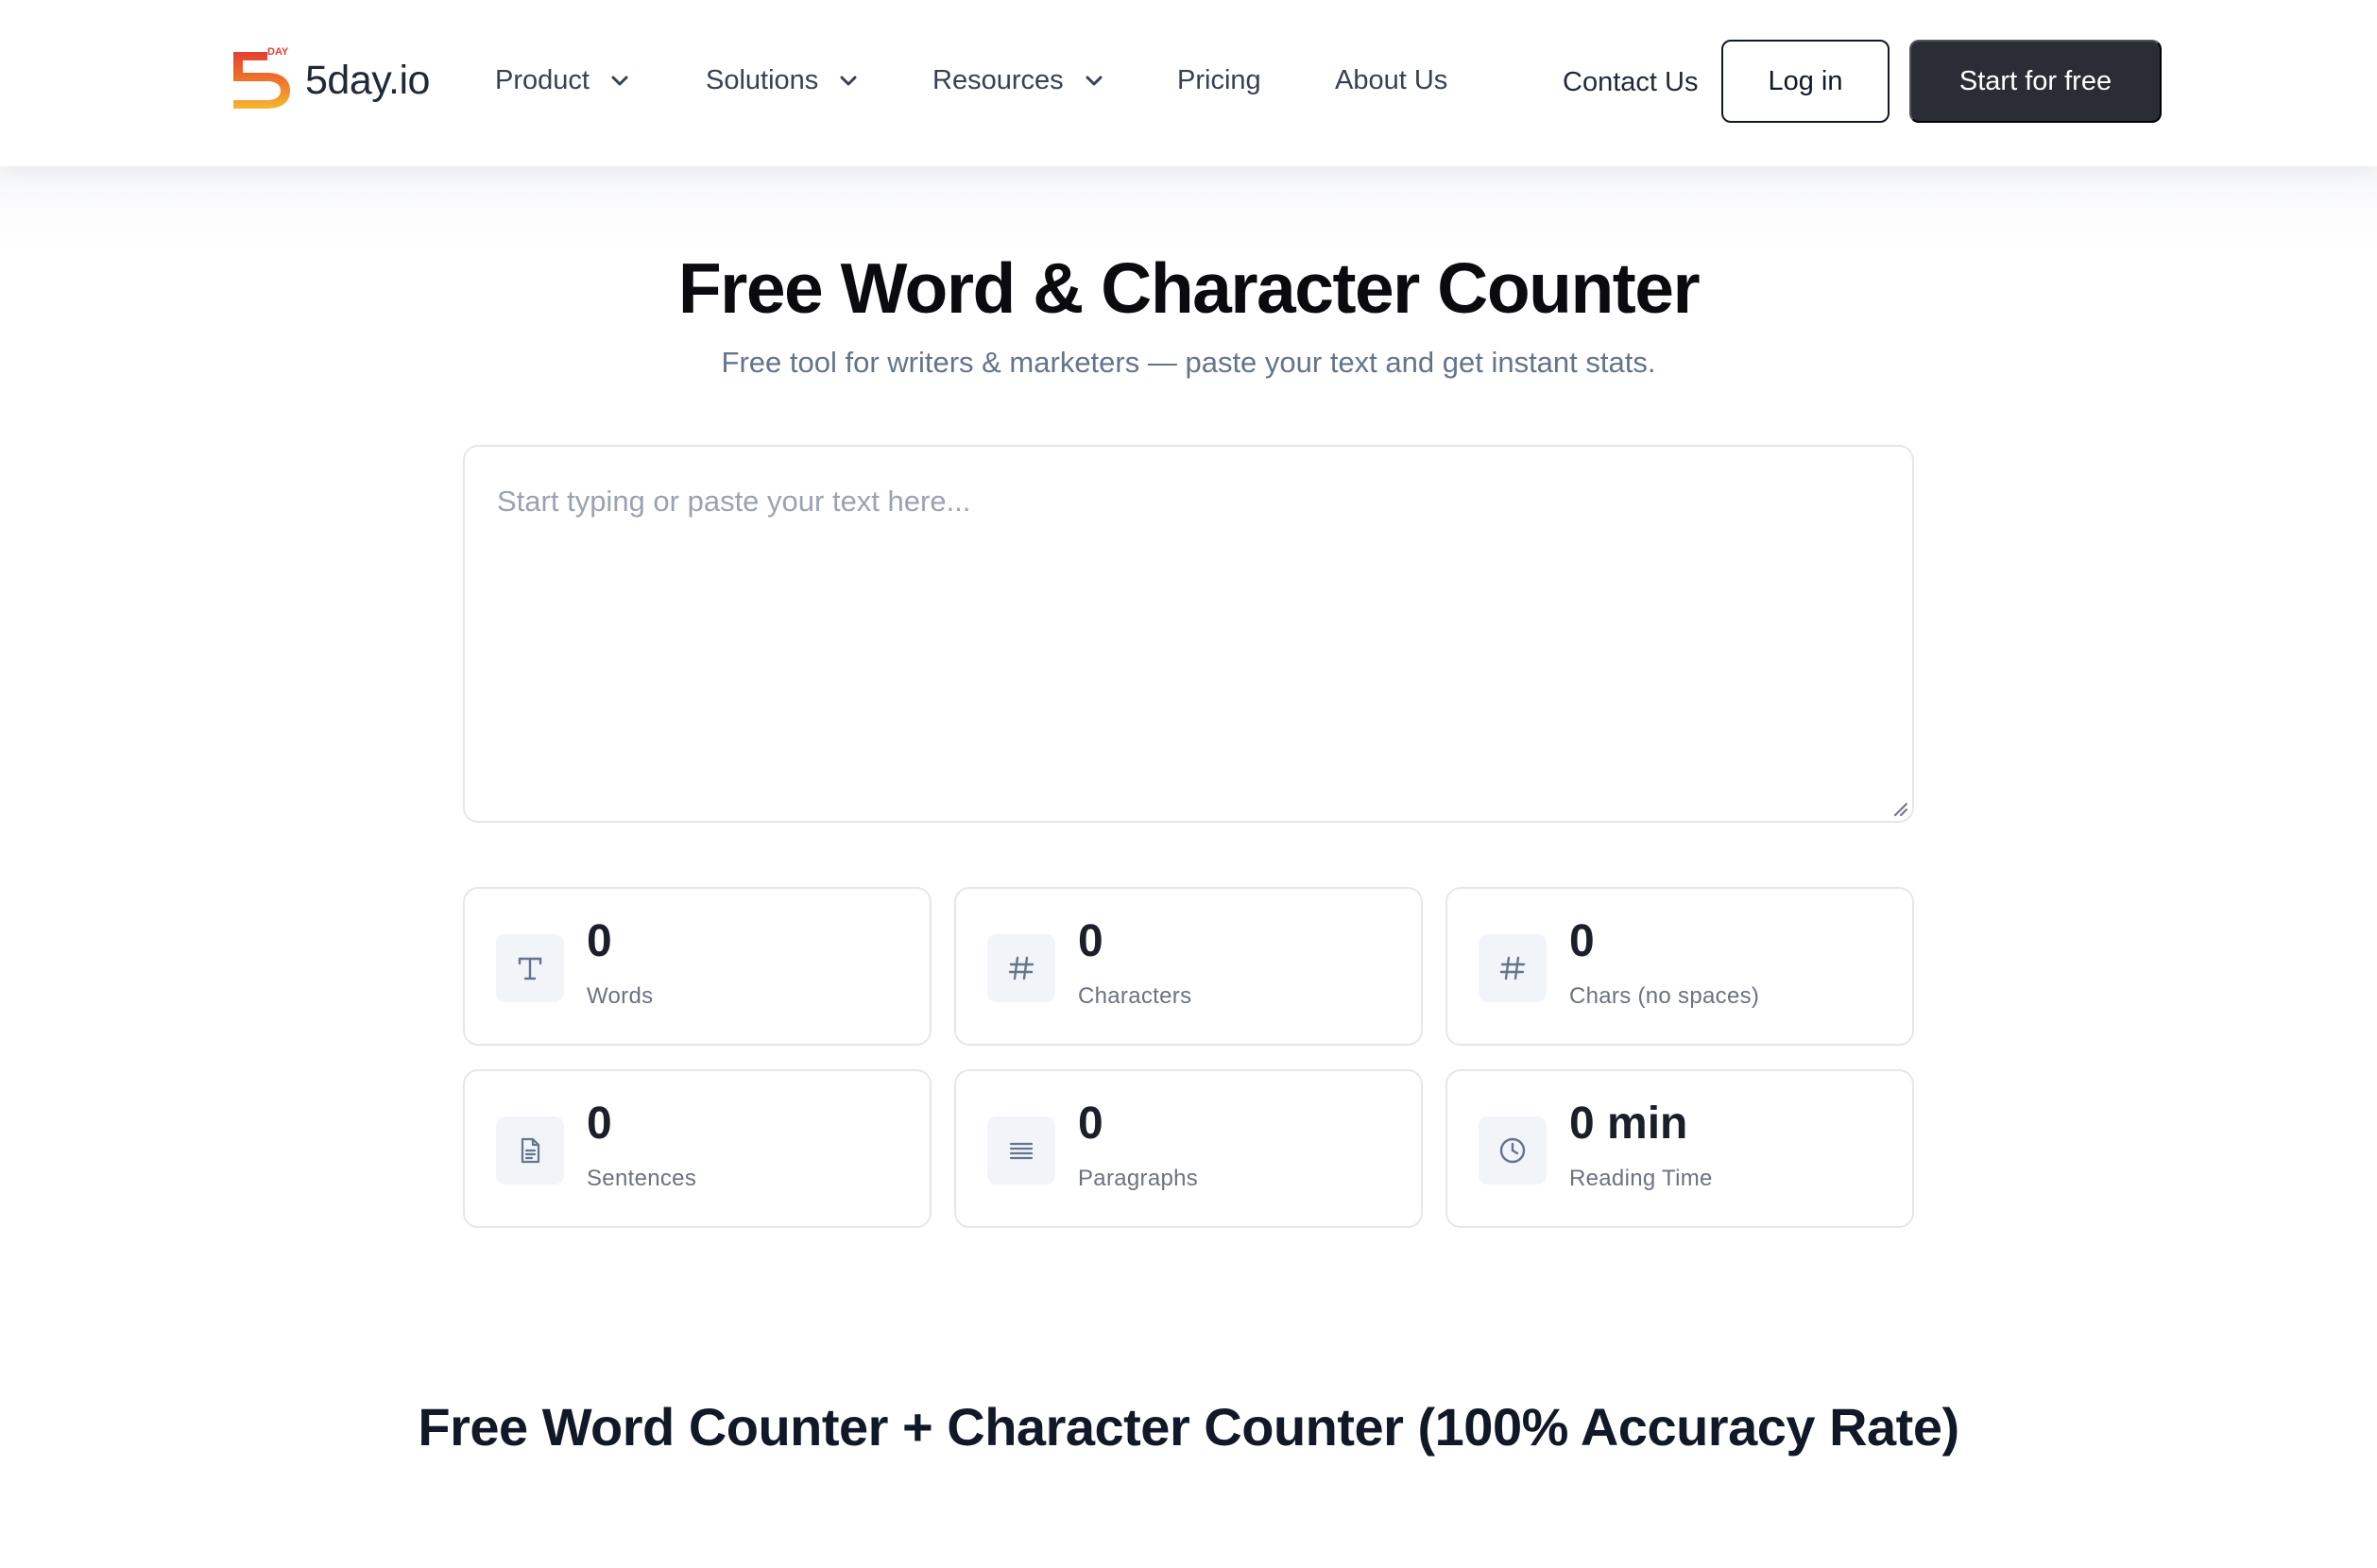 This screenshot has height=1568, width=2377. Describe the element at coordinates (1628, 1124) in the screenshot. I see `reading-time-value: 0 min` at that location.